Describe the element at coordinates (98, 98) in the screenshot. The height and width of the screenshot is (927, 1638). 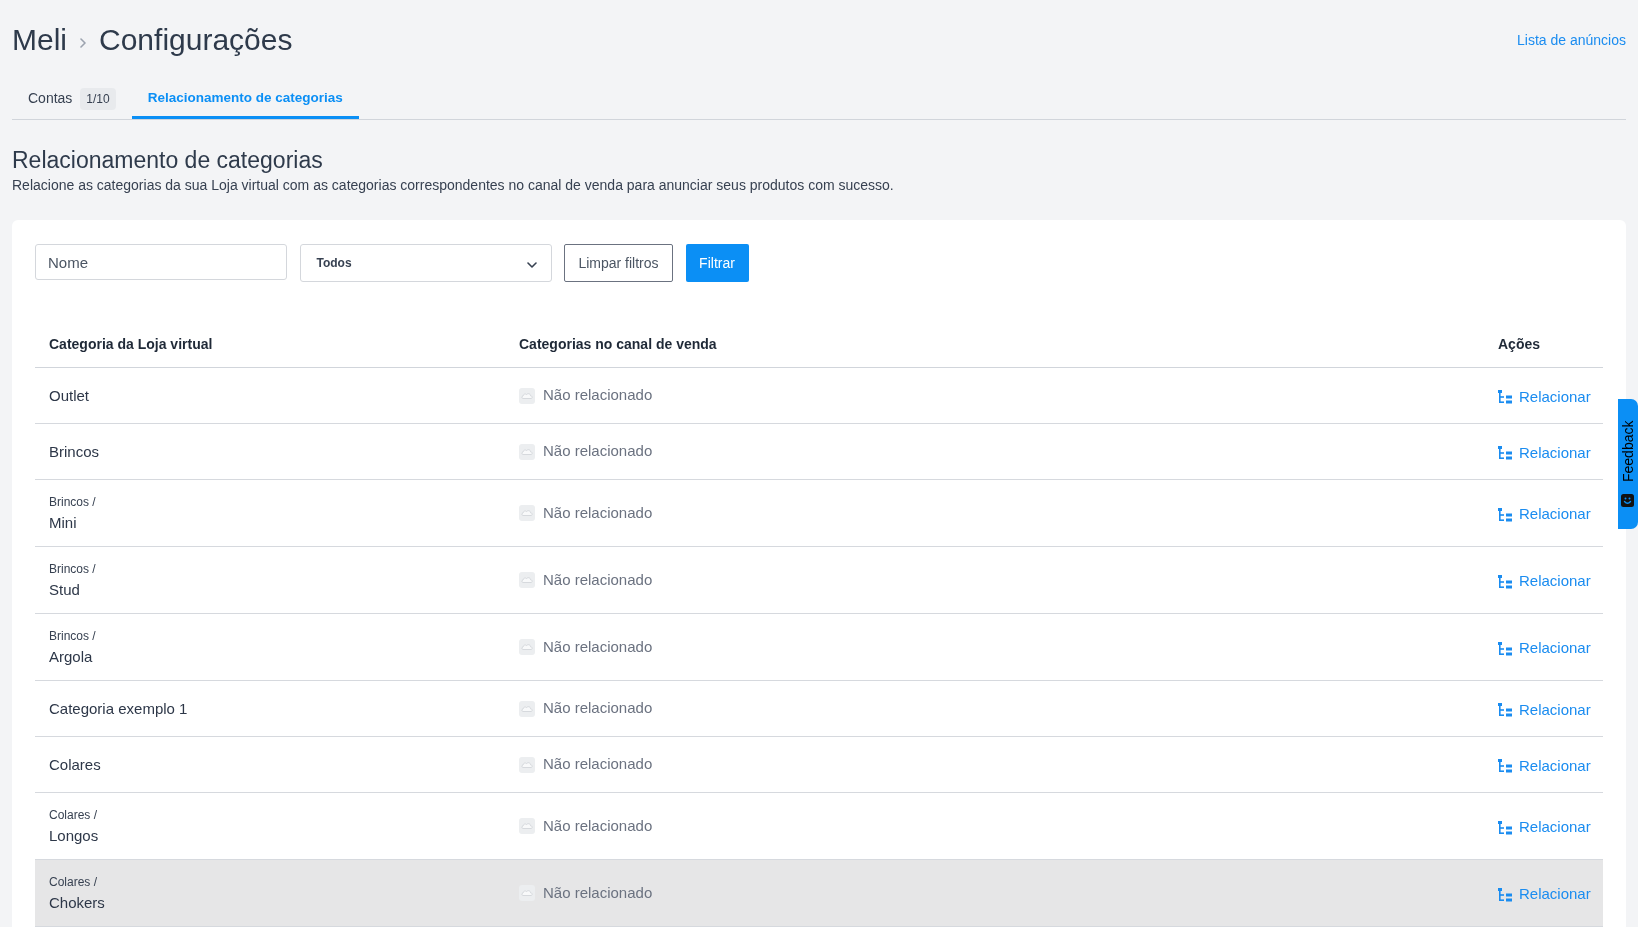
I see `count-badge: 1/10` at that location.